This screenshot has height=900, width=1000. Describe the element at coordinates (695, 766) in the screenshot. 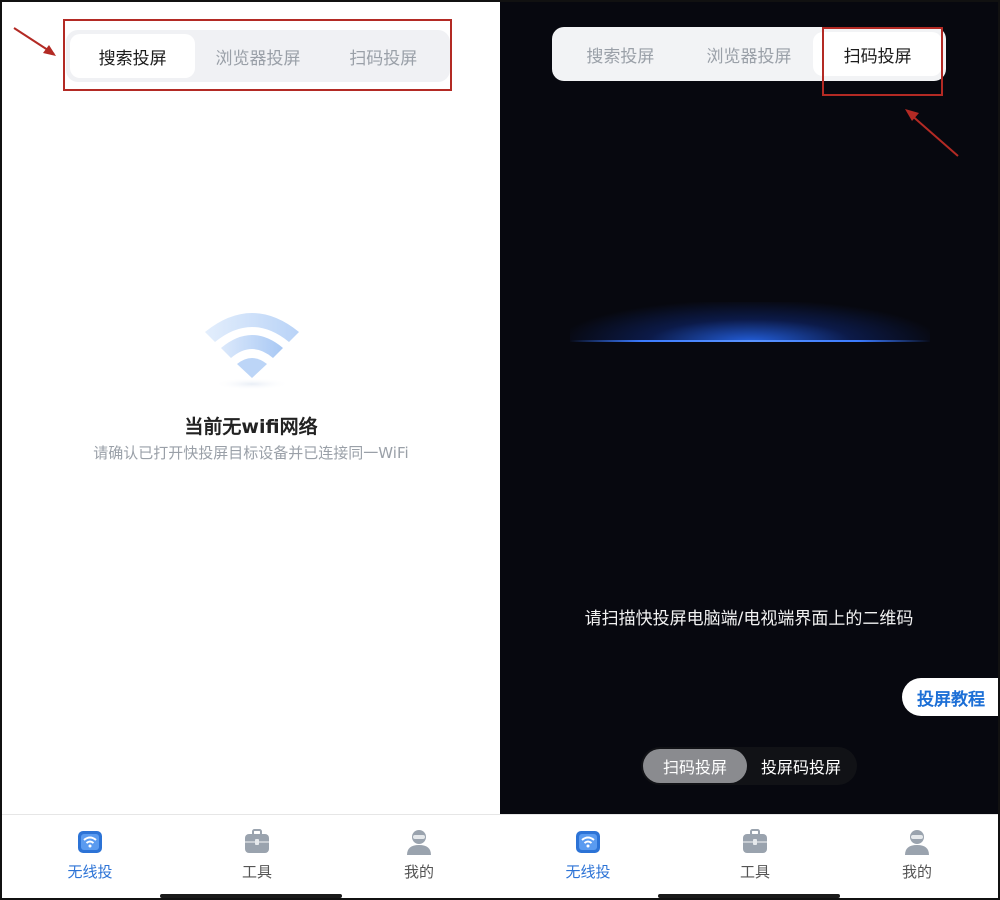

I see `mode-scan-cast: 扫码投屏` at that location.